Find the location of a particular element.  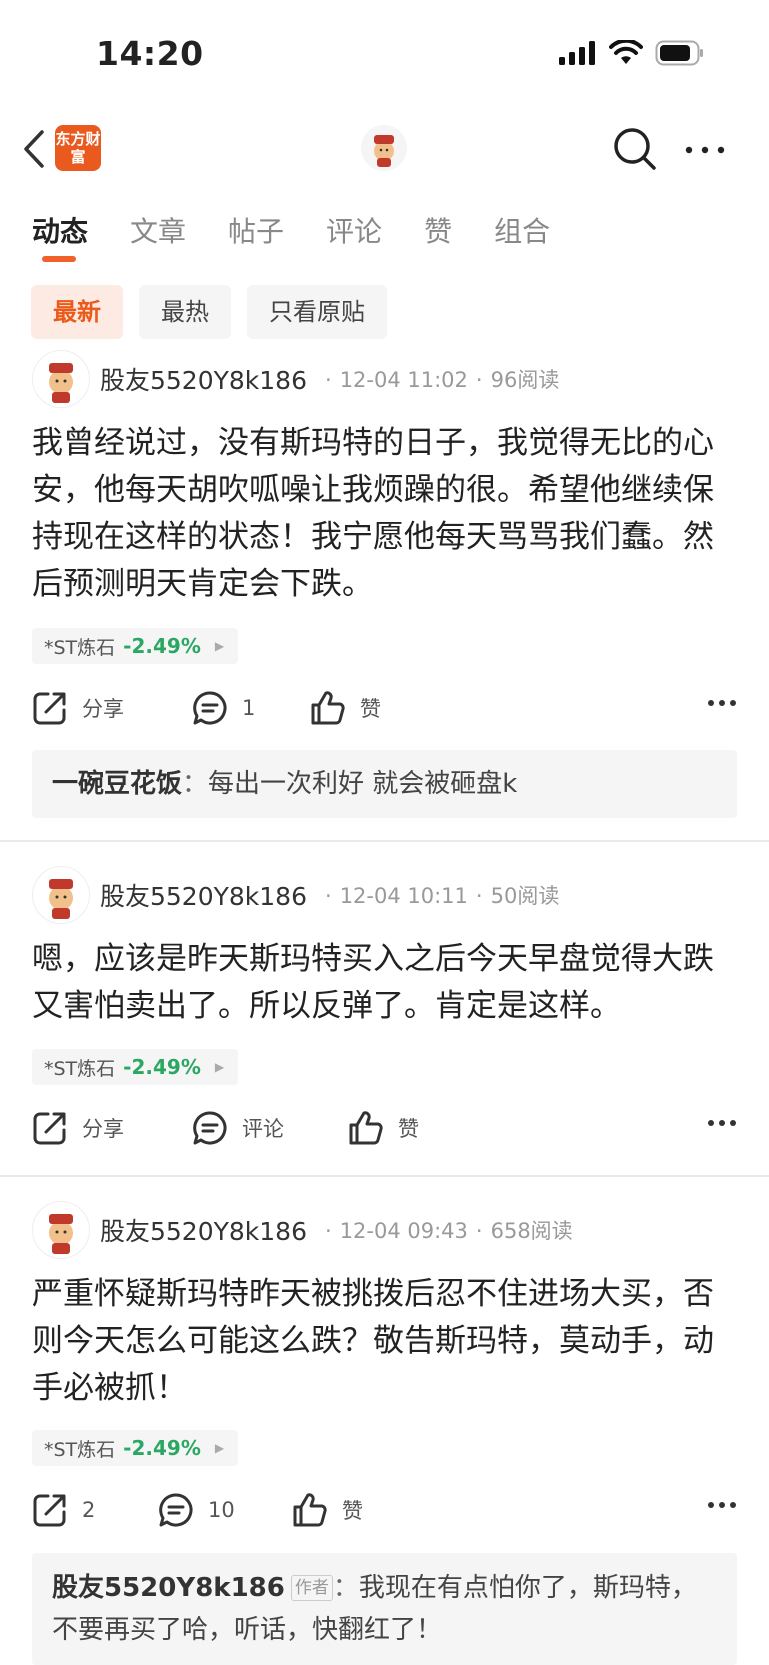

search-button is located at coordinates (635, 149).